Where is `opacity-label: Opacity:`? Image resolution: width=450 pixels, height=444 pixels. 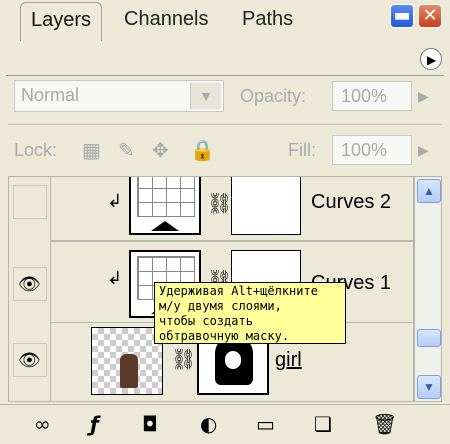
opacity-label: Opacity: is located at coordinates (273, 96).